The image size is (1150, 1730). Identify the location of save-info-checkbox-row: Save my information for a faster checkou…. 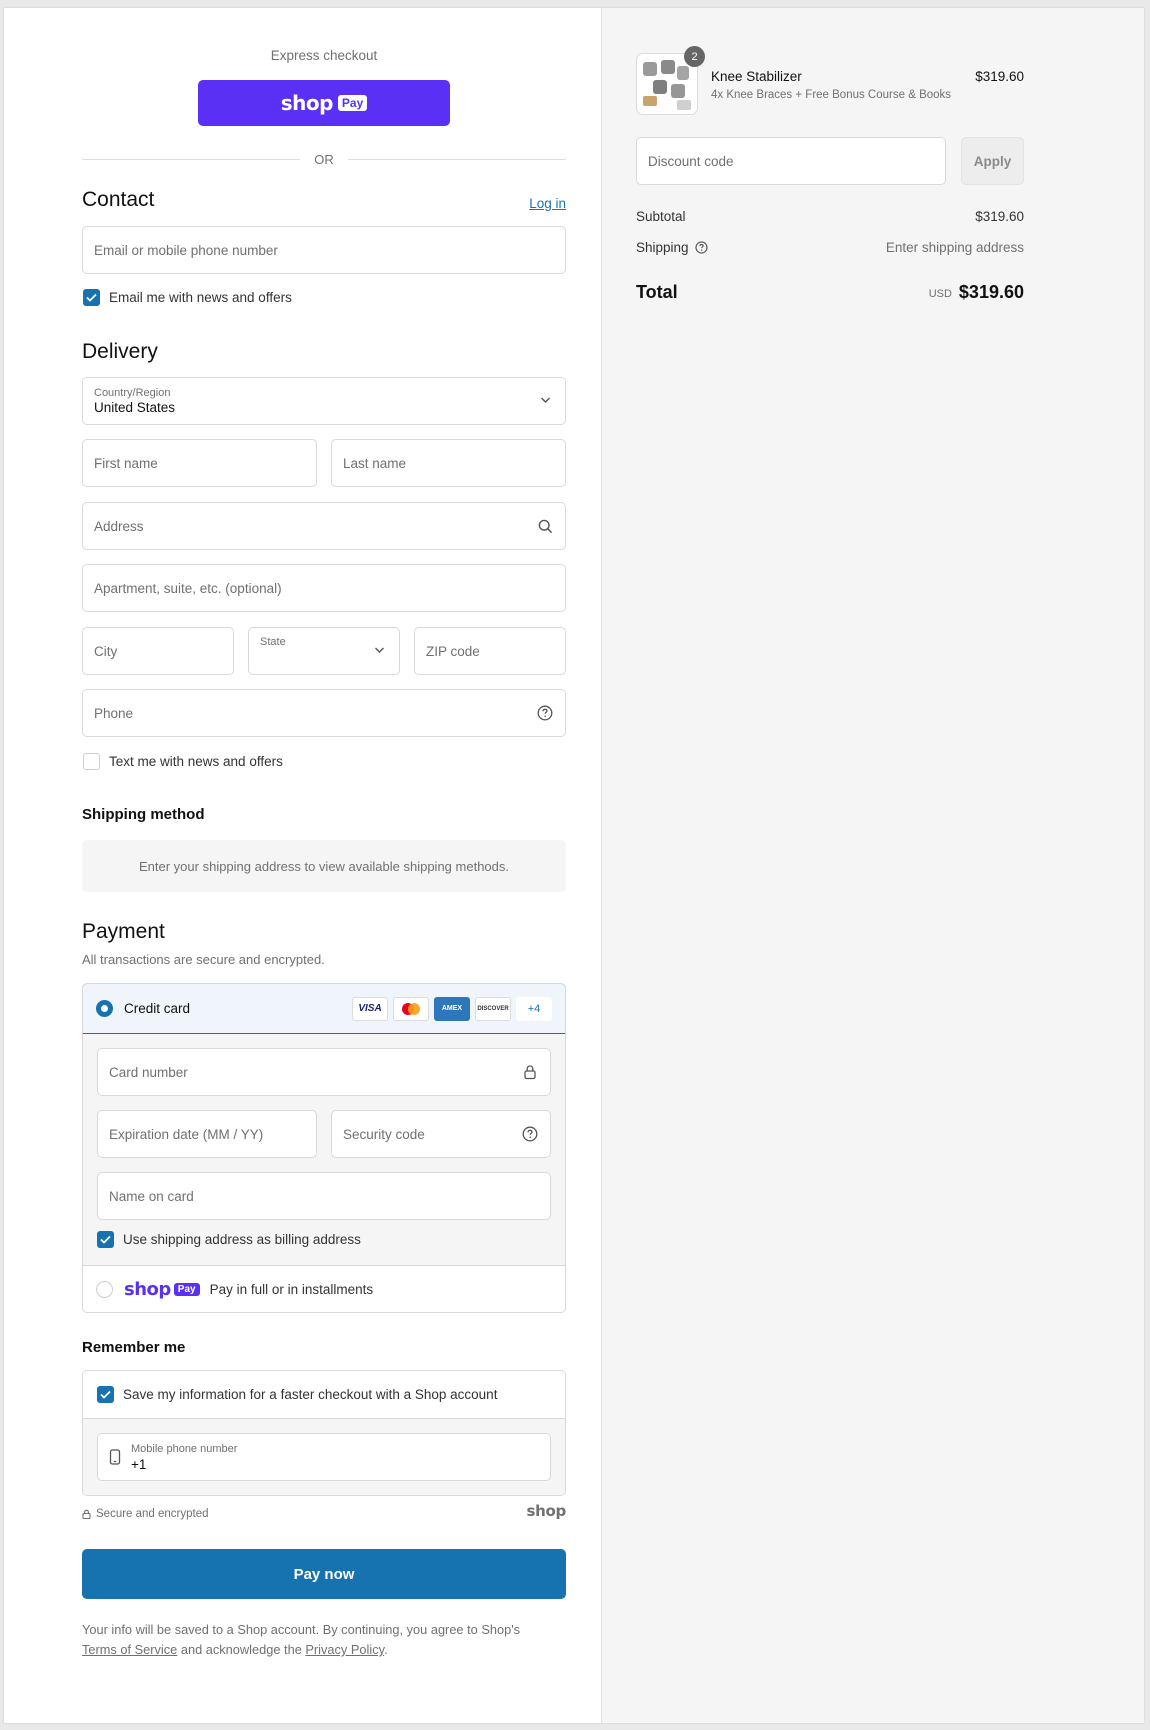
(297, 1394).